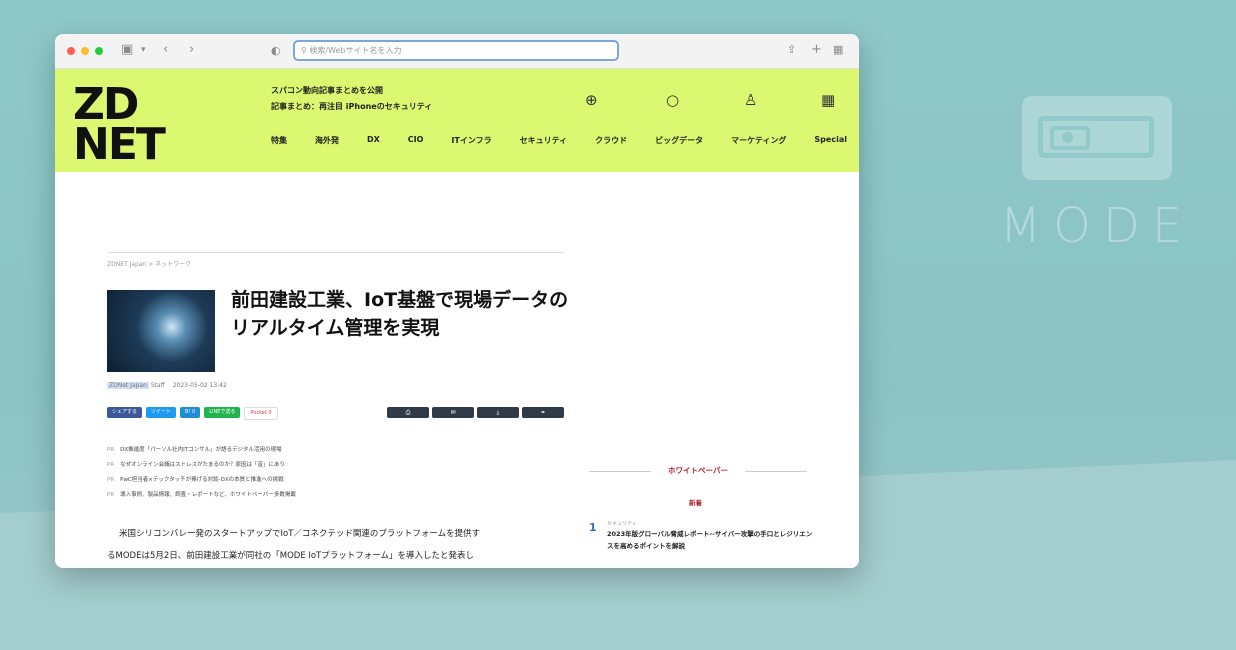 This screenshot has width=1236, height=650. What do you see at coordinates (125, 412) in the screenshot?
I see `facebook-share-button: シェアする` at bounding box center [125, 412].